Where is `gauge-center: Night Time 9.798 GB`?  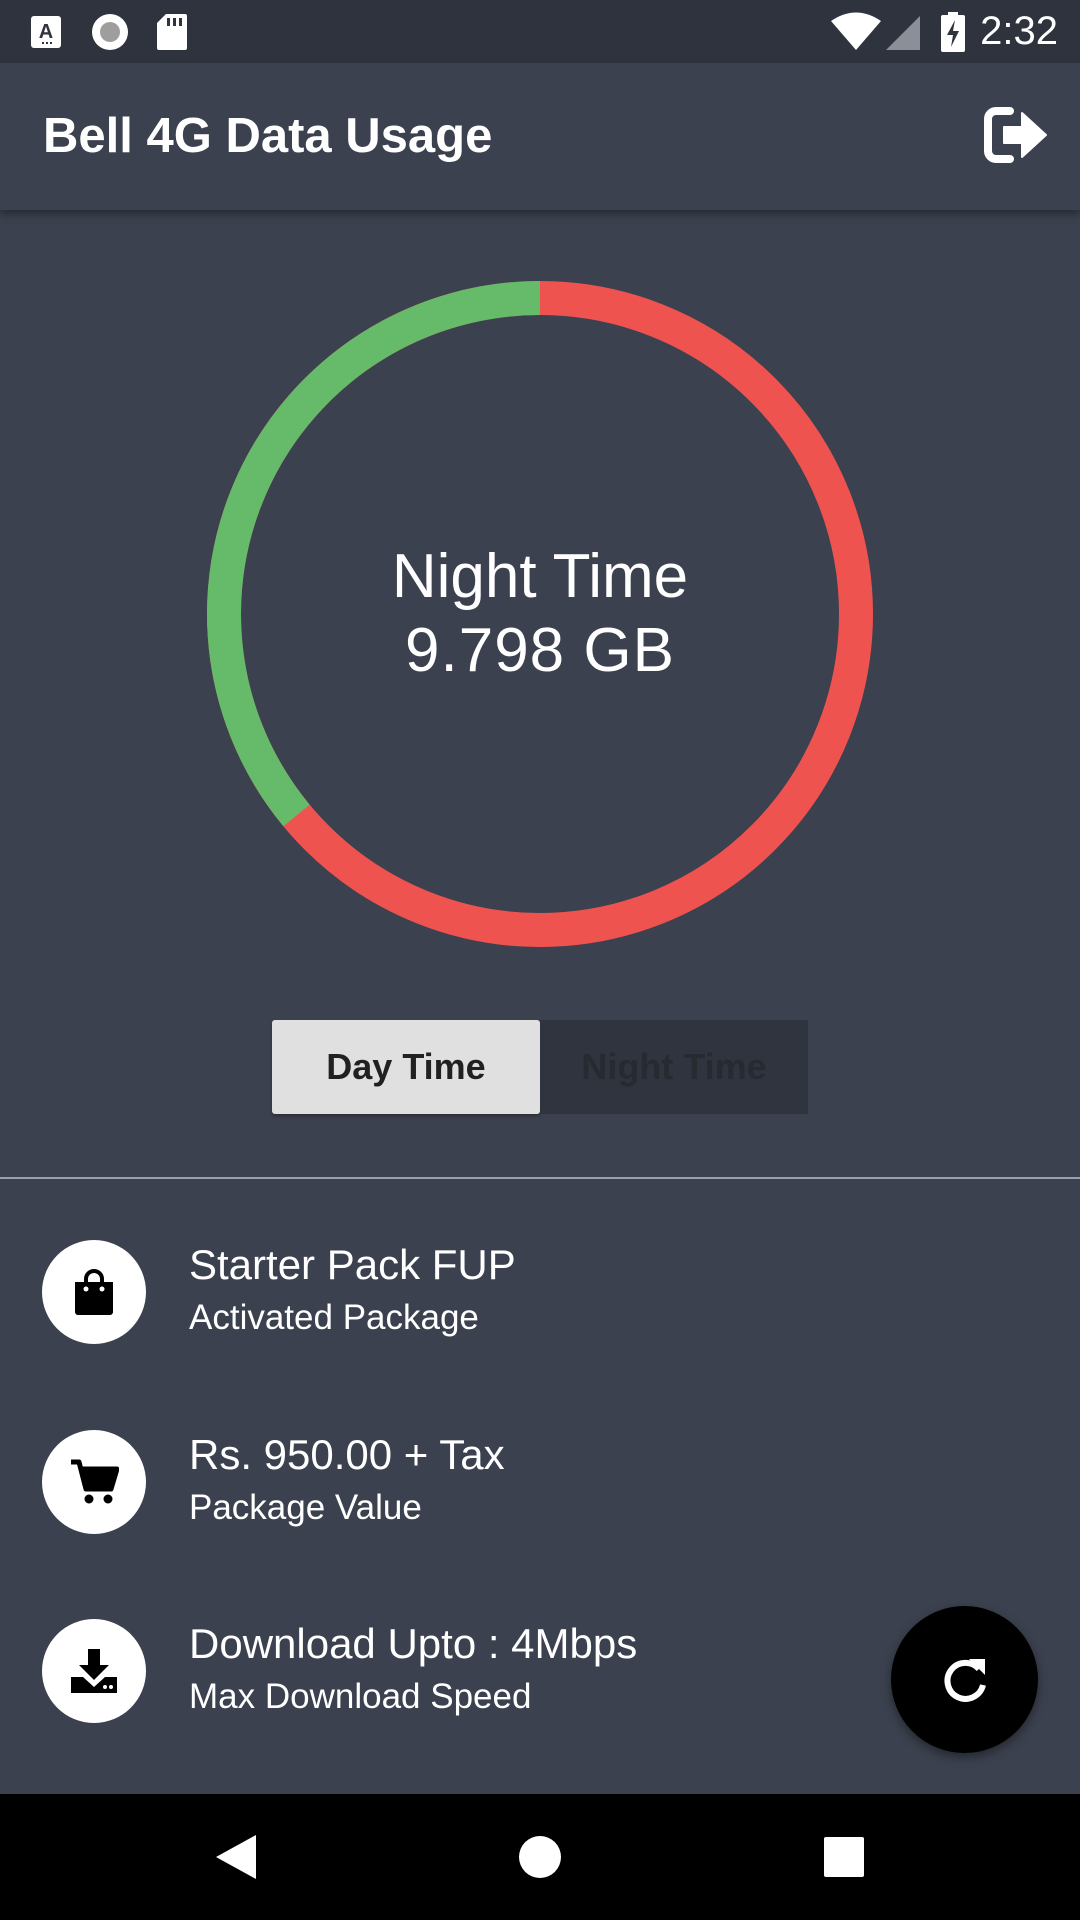
gauge-center: Night Time 9.798 GB is located at coordinates (540, 614).